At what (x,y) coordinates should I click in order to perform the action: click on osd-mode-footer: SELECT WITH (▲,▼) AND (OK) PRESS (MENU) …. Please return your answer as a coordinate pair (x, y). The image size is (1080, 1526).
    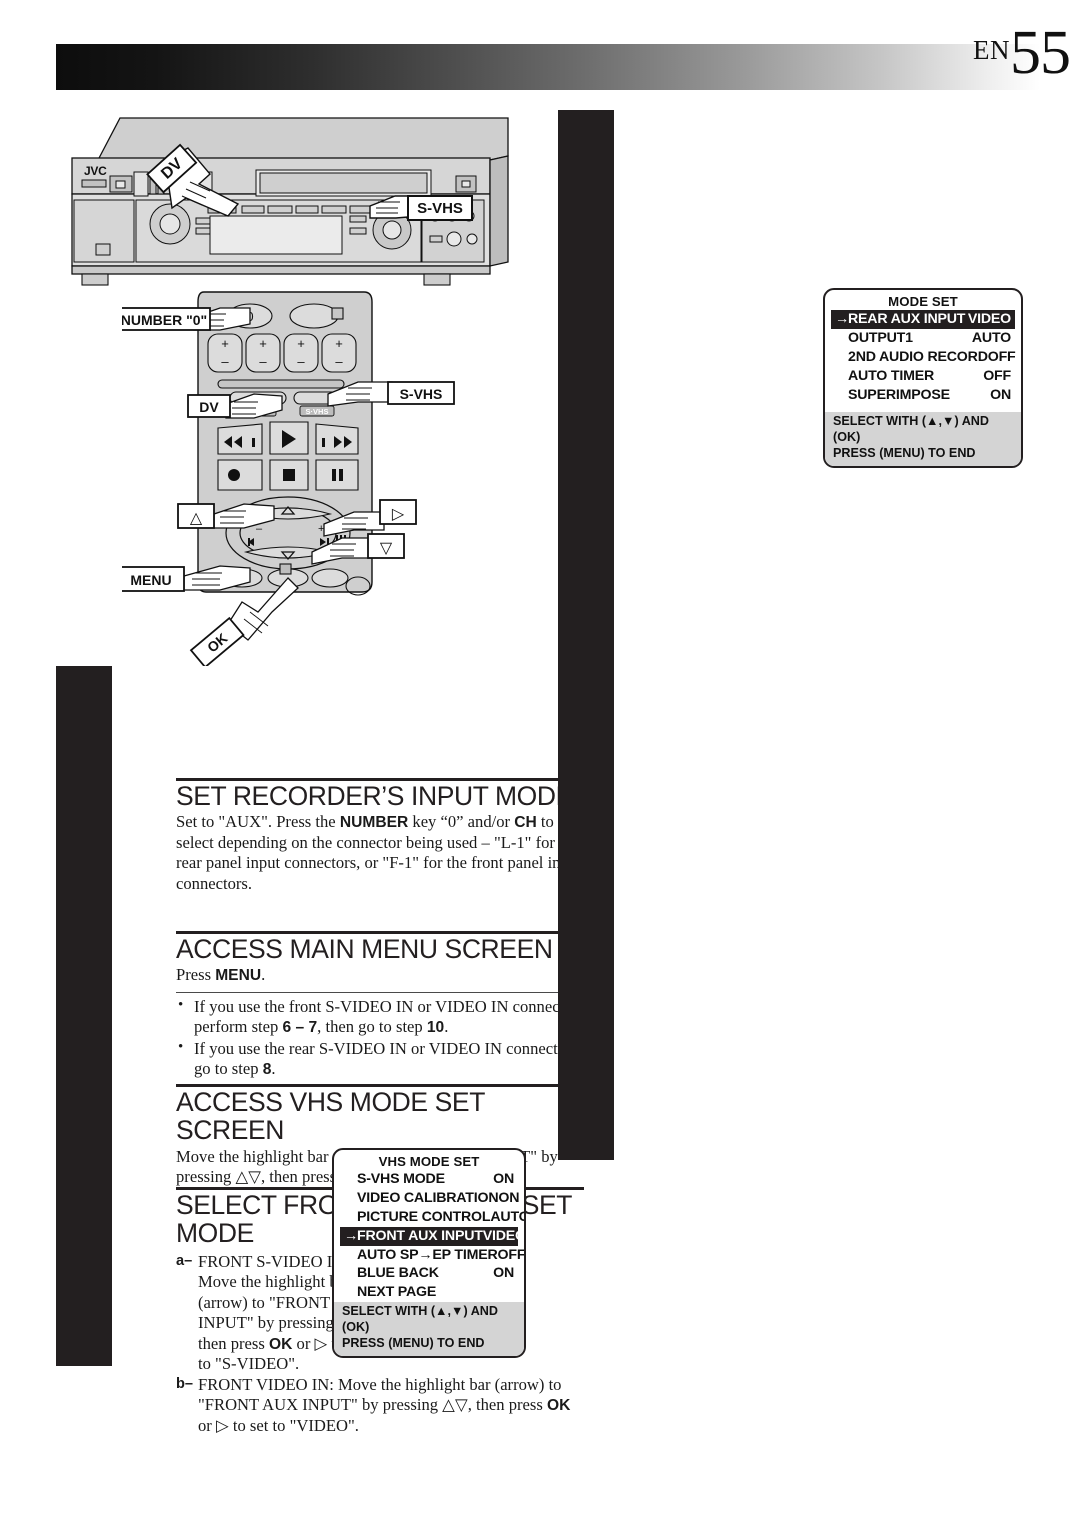
    Looking at the image, I should click on (923, 439).